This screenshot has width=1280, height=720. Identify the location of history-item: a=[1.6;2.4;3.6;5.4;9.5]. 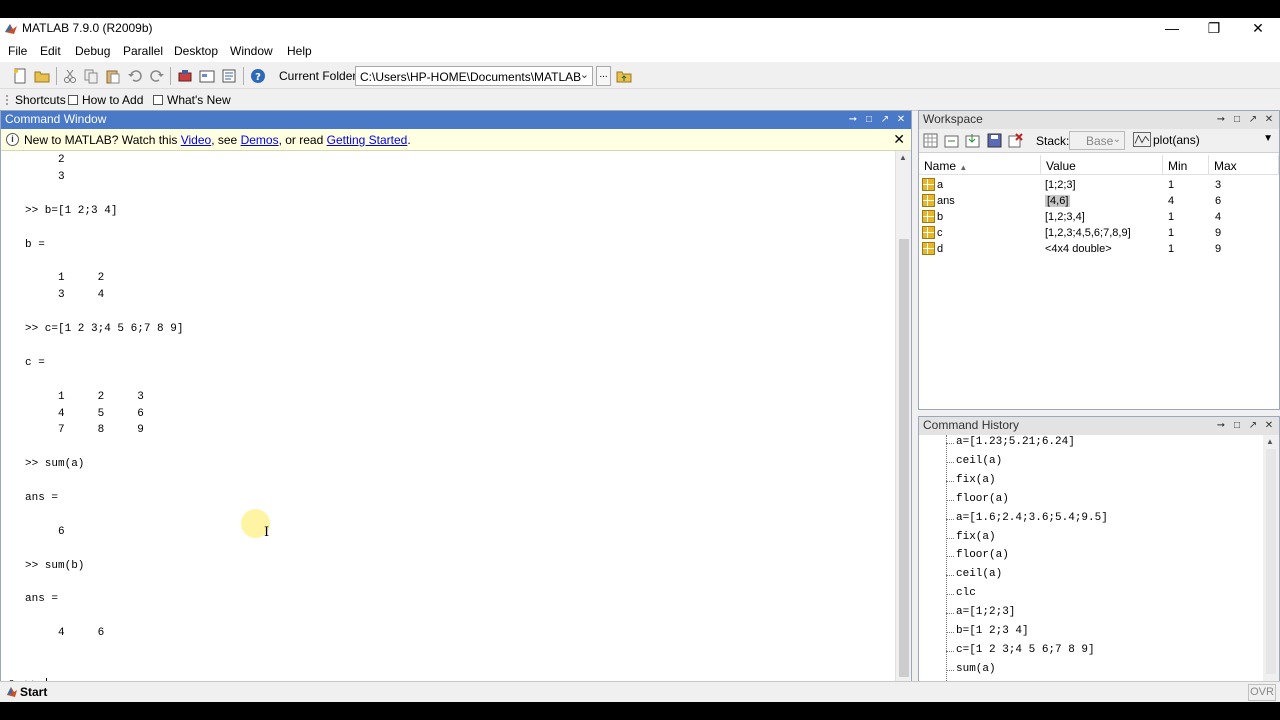
(1027, 518).